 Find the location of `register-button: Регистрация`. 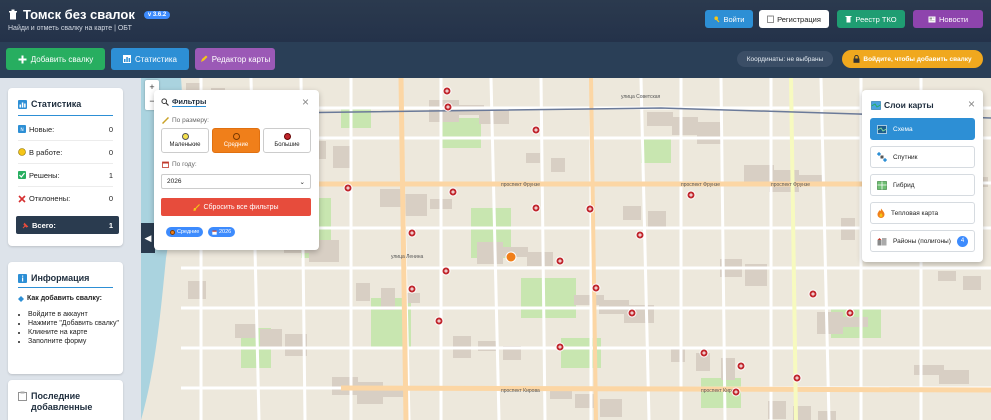

register-button: Регистрация is located at coordinates (794, 19).